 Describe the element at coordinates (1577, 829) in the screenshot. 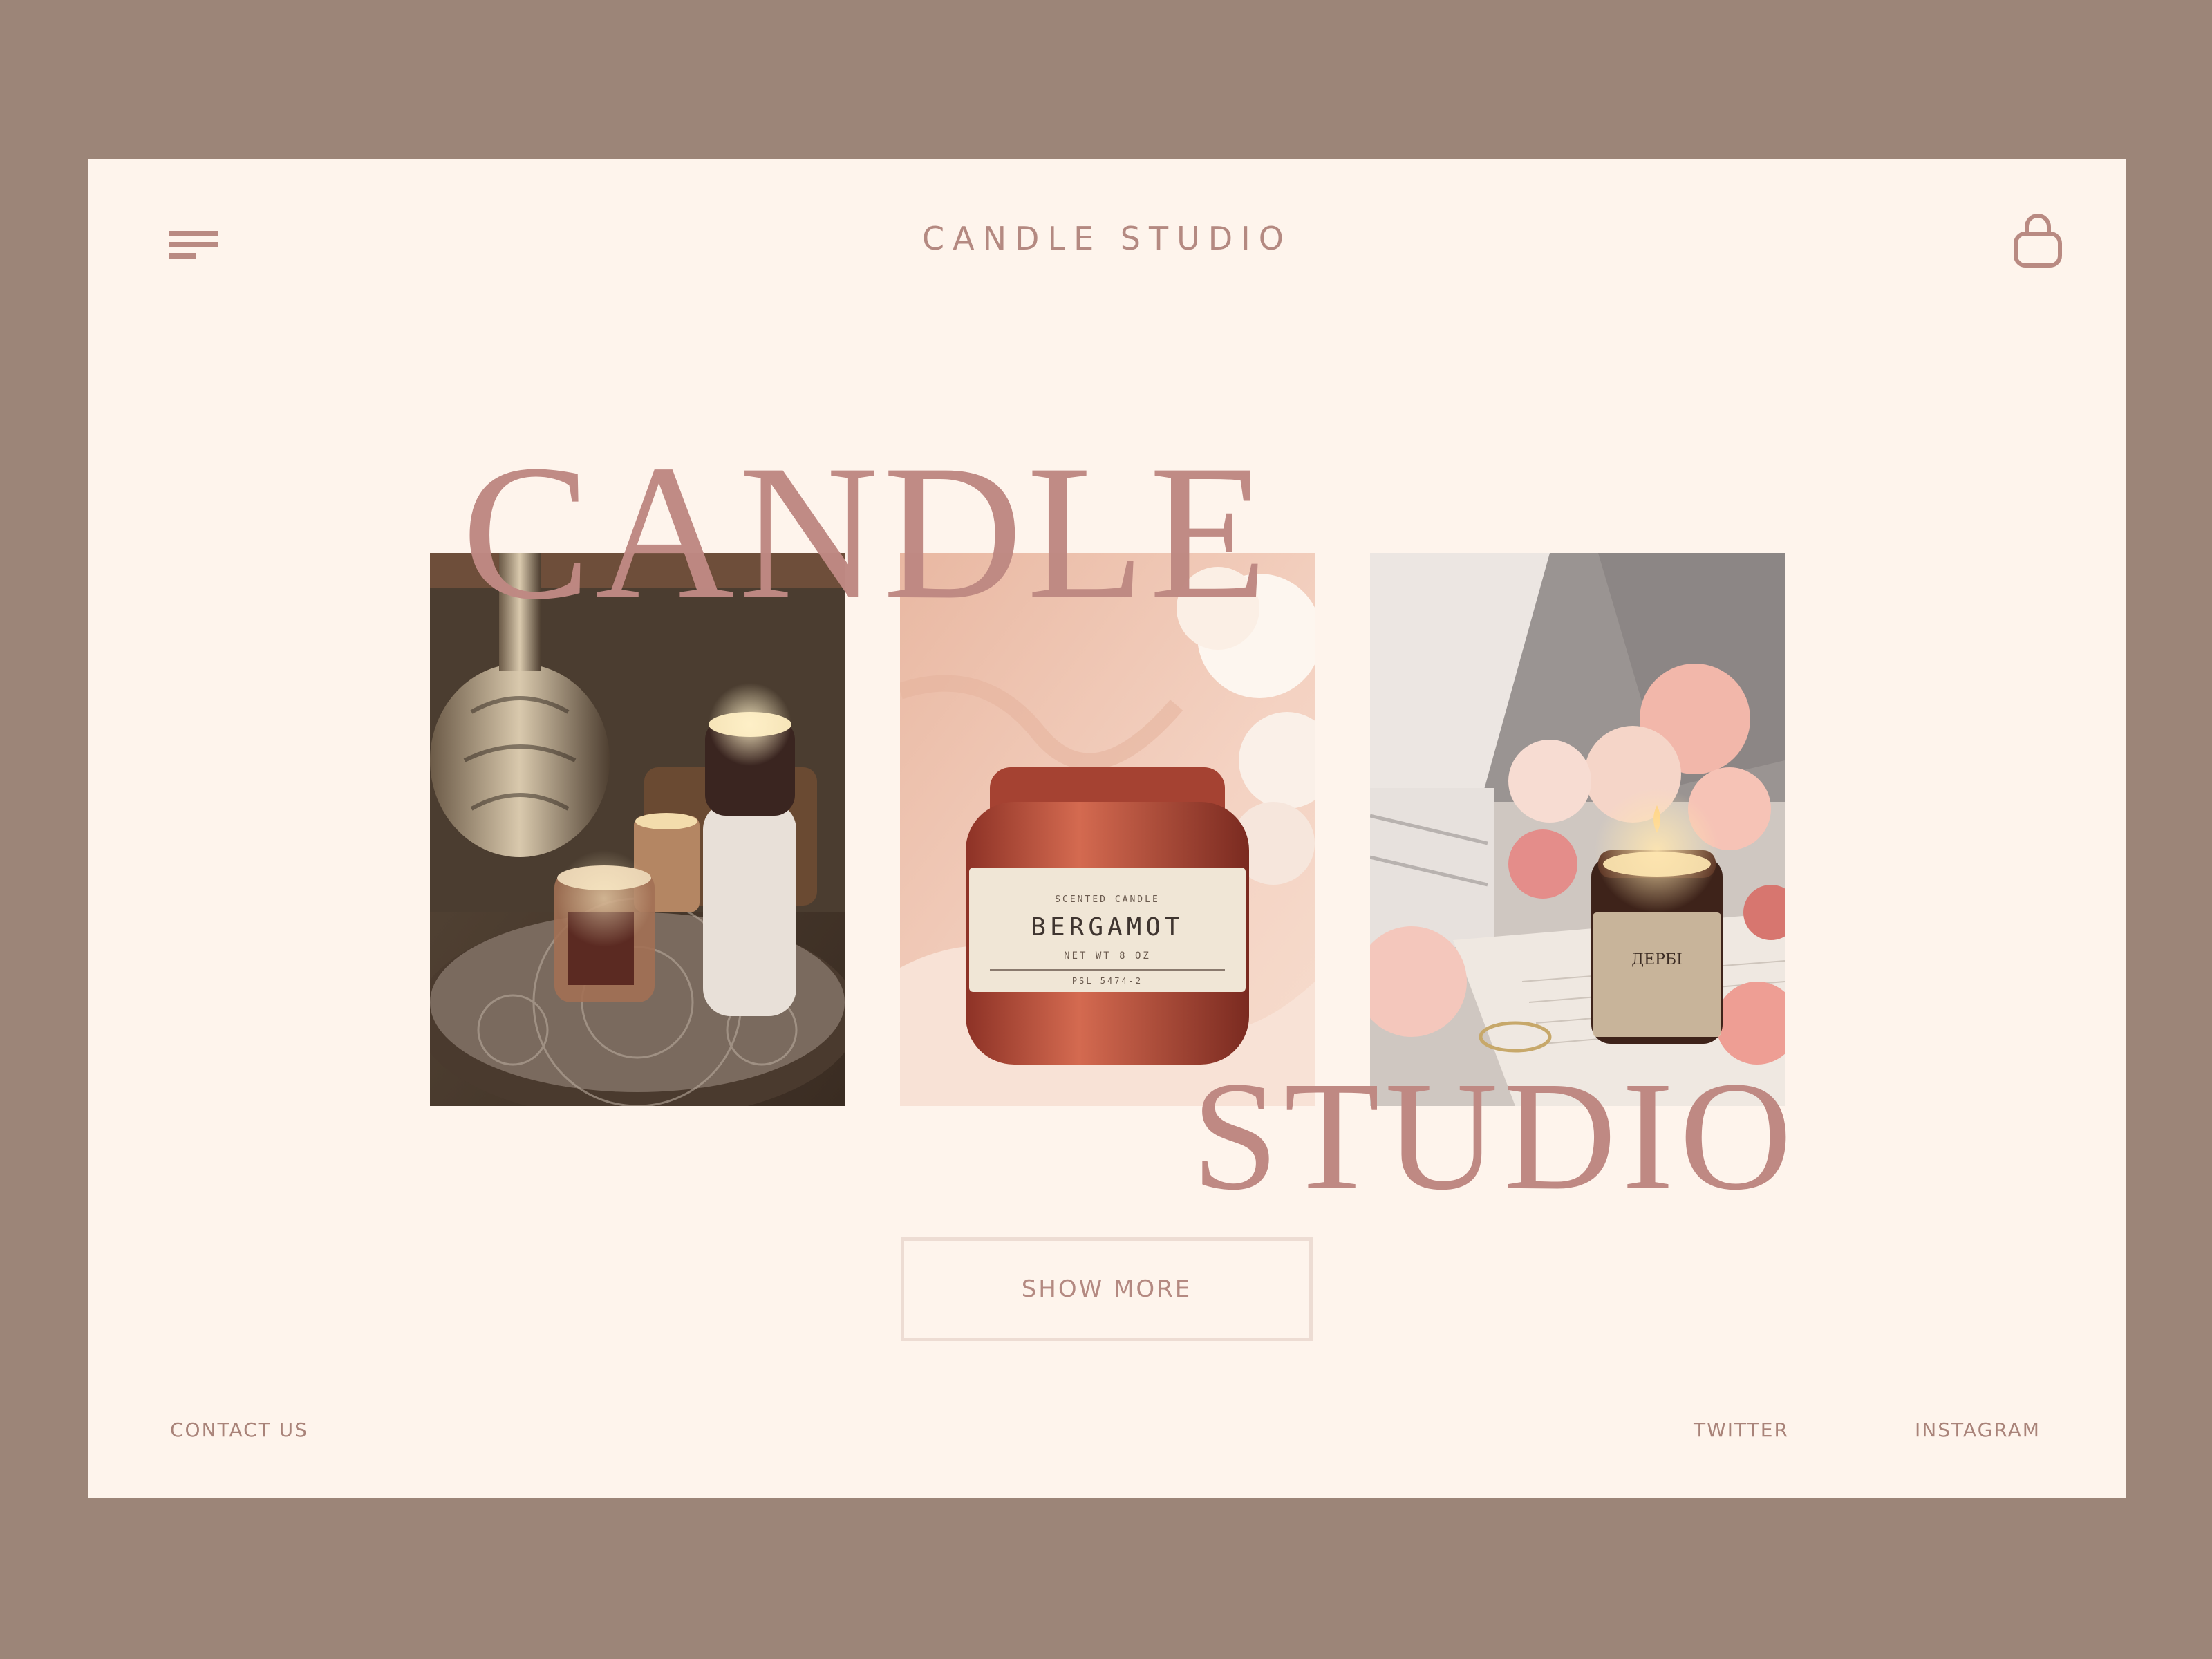

I see `candle-with-flowers-photo: ДЕРБІ` at that location.